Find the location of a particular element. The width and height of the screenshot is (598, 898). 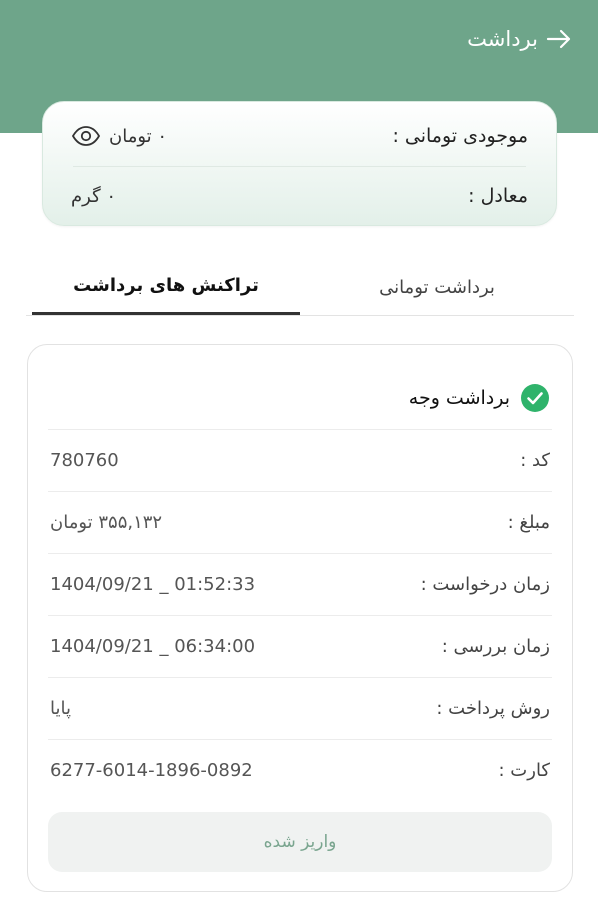

header-row: برداشت is located at coordinates (519, 39).